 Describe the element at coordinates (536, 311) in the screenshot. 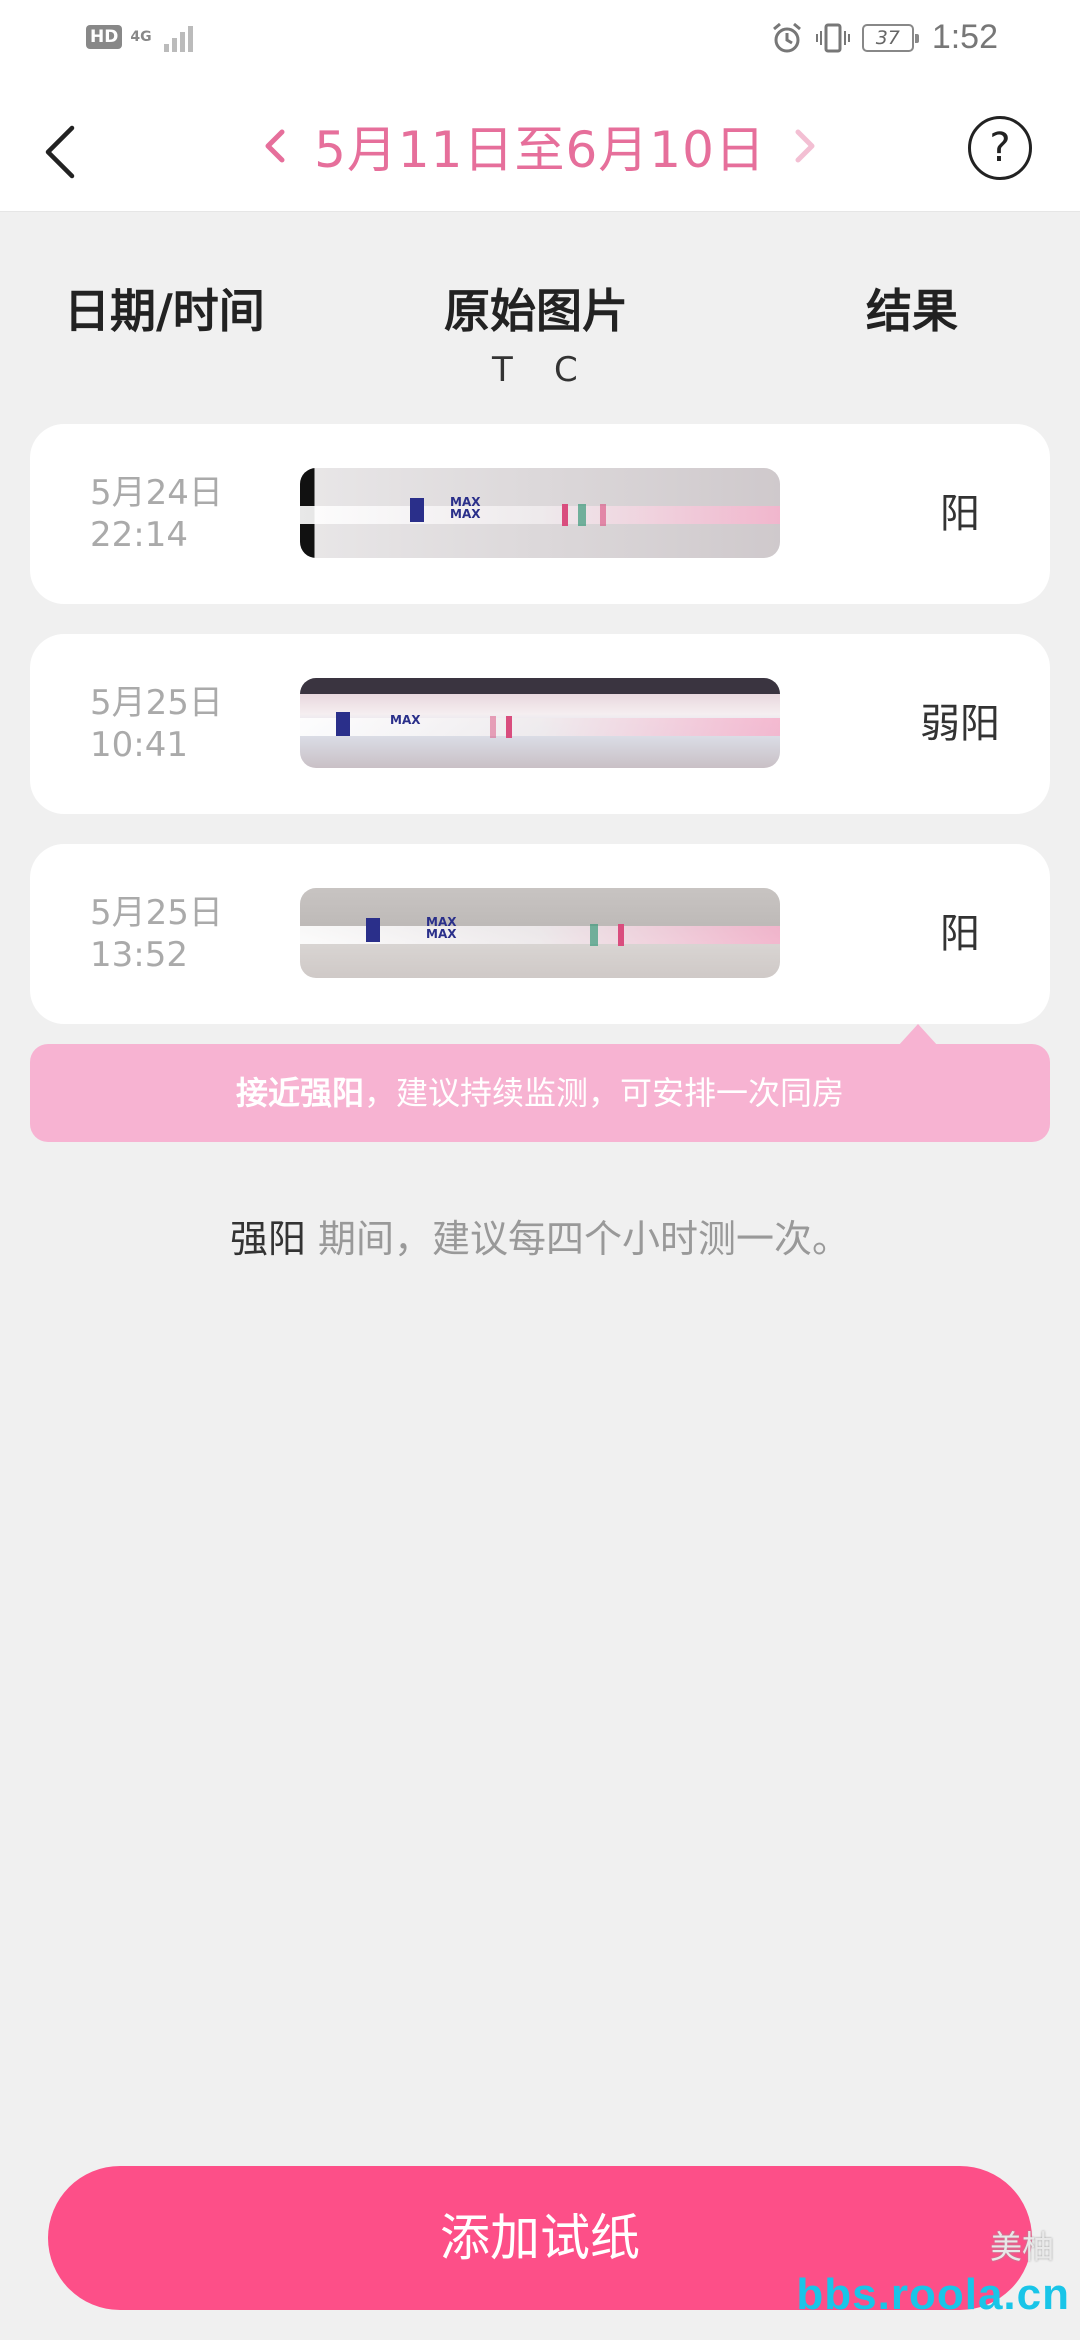

I see `column-header-image: 原始图片` at that location.